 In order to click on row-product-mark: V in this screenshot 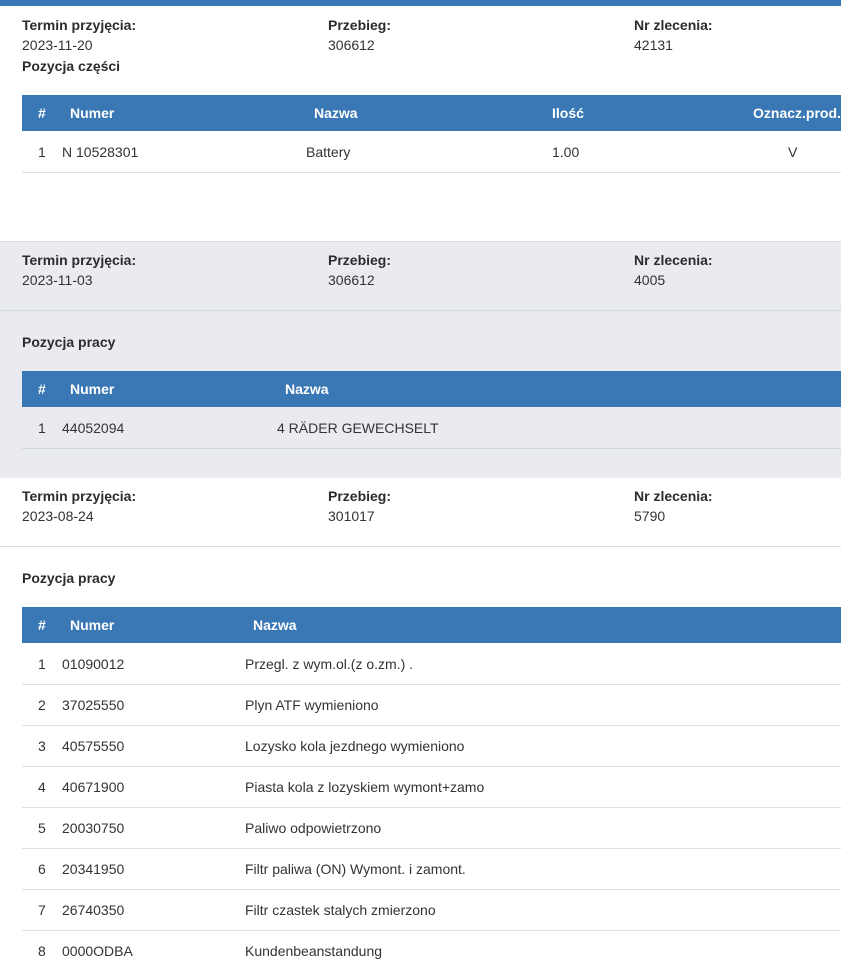, I will do `click(793, 152)`.